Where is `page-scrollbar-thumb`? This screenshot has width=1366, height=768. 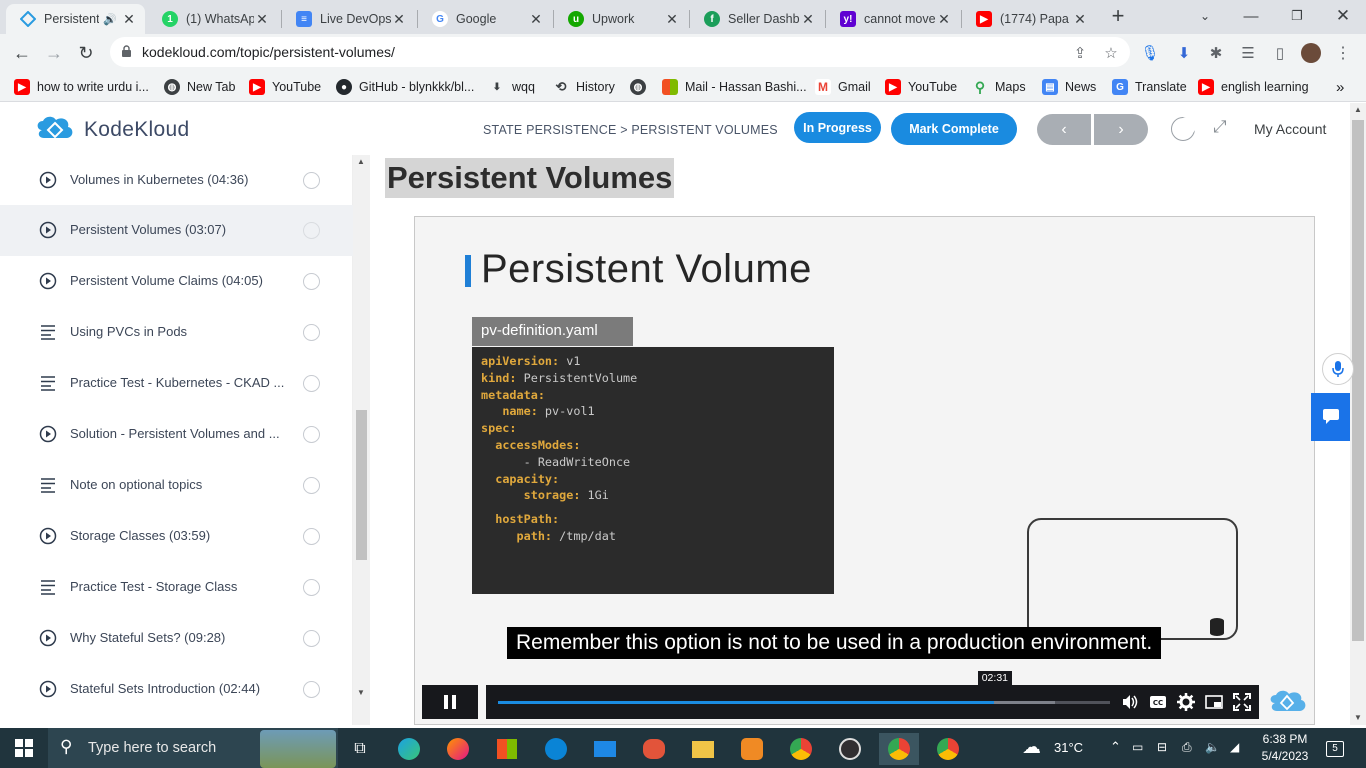
page-scrollbar-thumb is located at coordinates (1358, 380).